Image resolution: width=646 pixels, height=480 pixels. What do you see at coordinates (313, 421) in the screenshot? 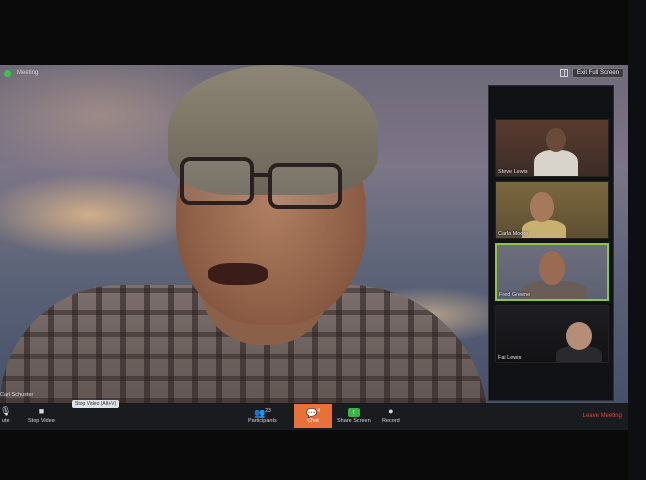
I see `chat-label: Chat` at bounding box center [313, 421].